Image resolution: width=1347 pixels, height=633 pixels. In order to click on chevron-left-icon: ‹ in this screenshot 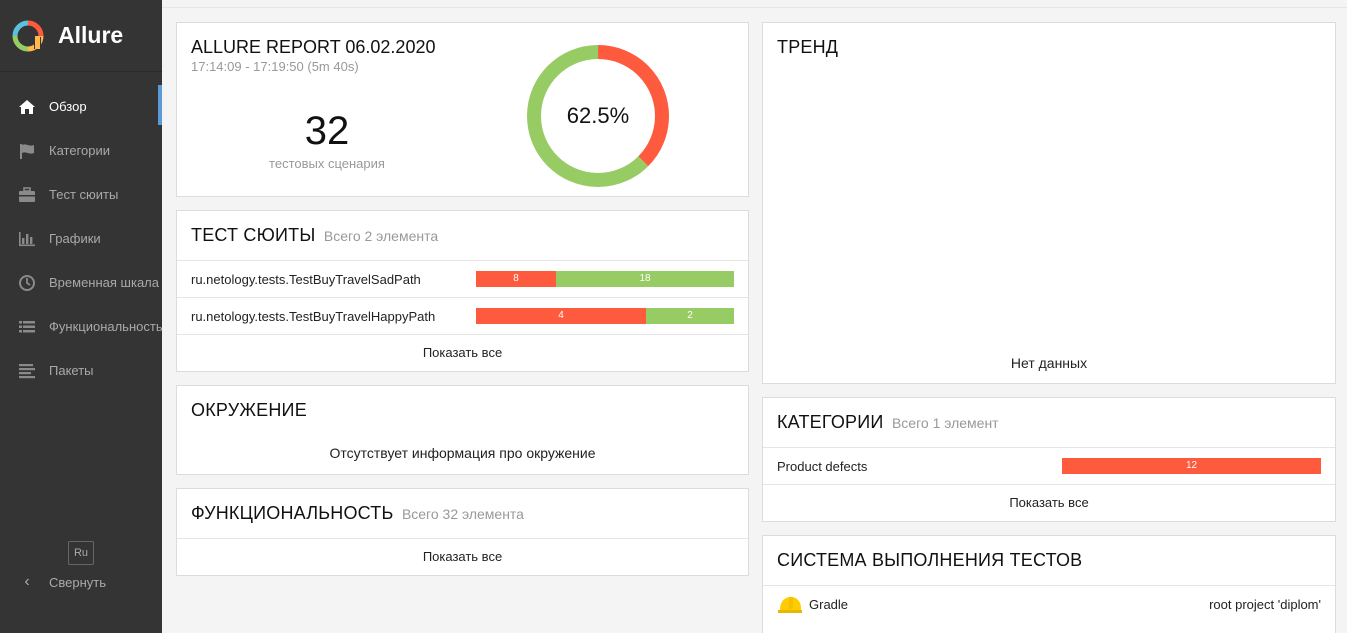, I will do `click(27, 581)`.